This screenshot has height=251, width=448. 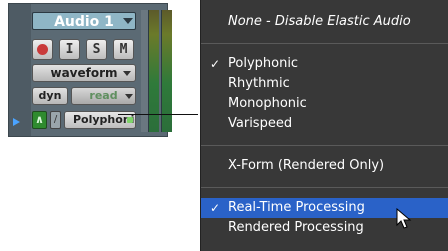 I want to click on menu-item-monophonic: Monophonic, so click(x=324, y=104).